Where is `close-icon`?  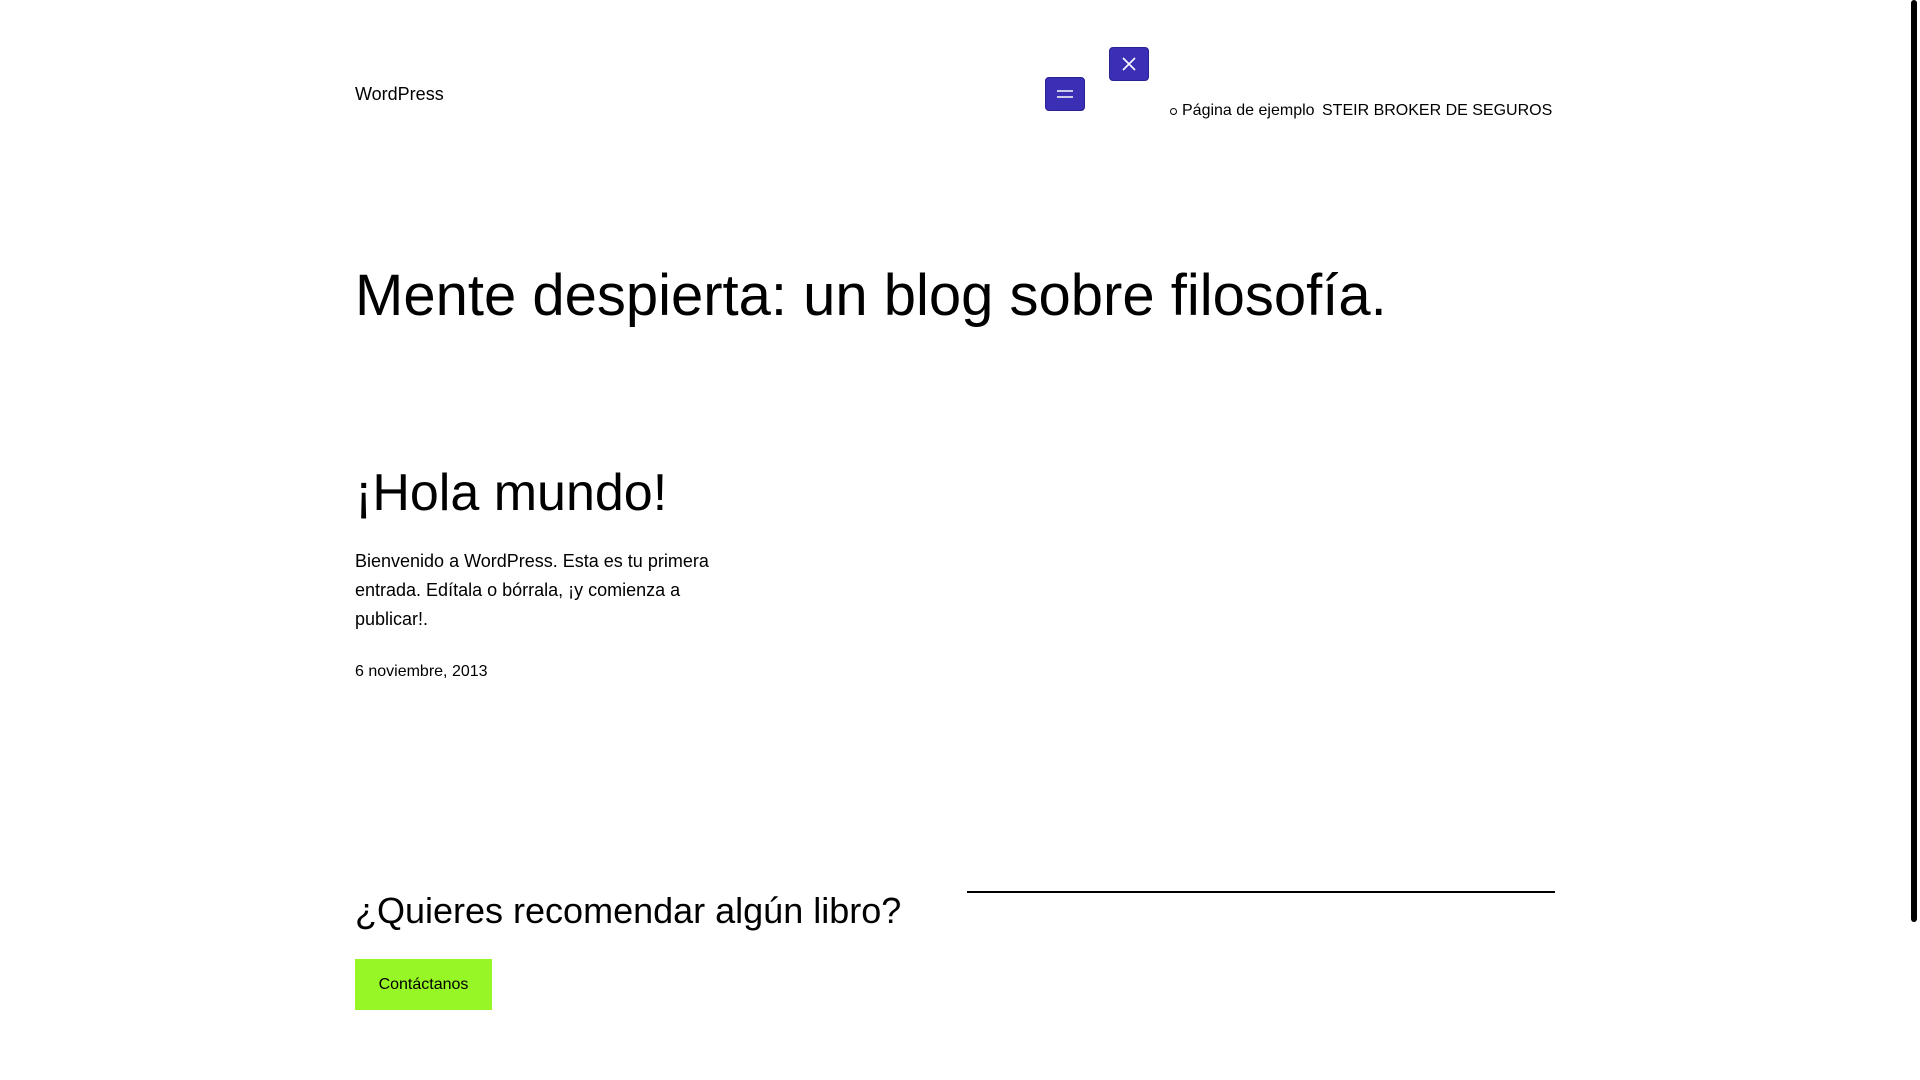 close-icon is located at coordinates (1129, 64).